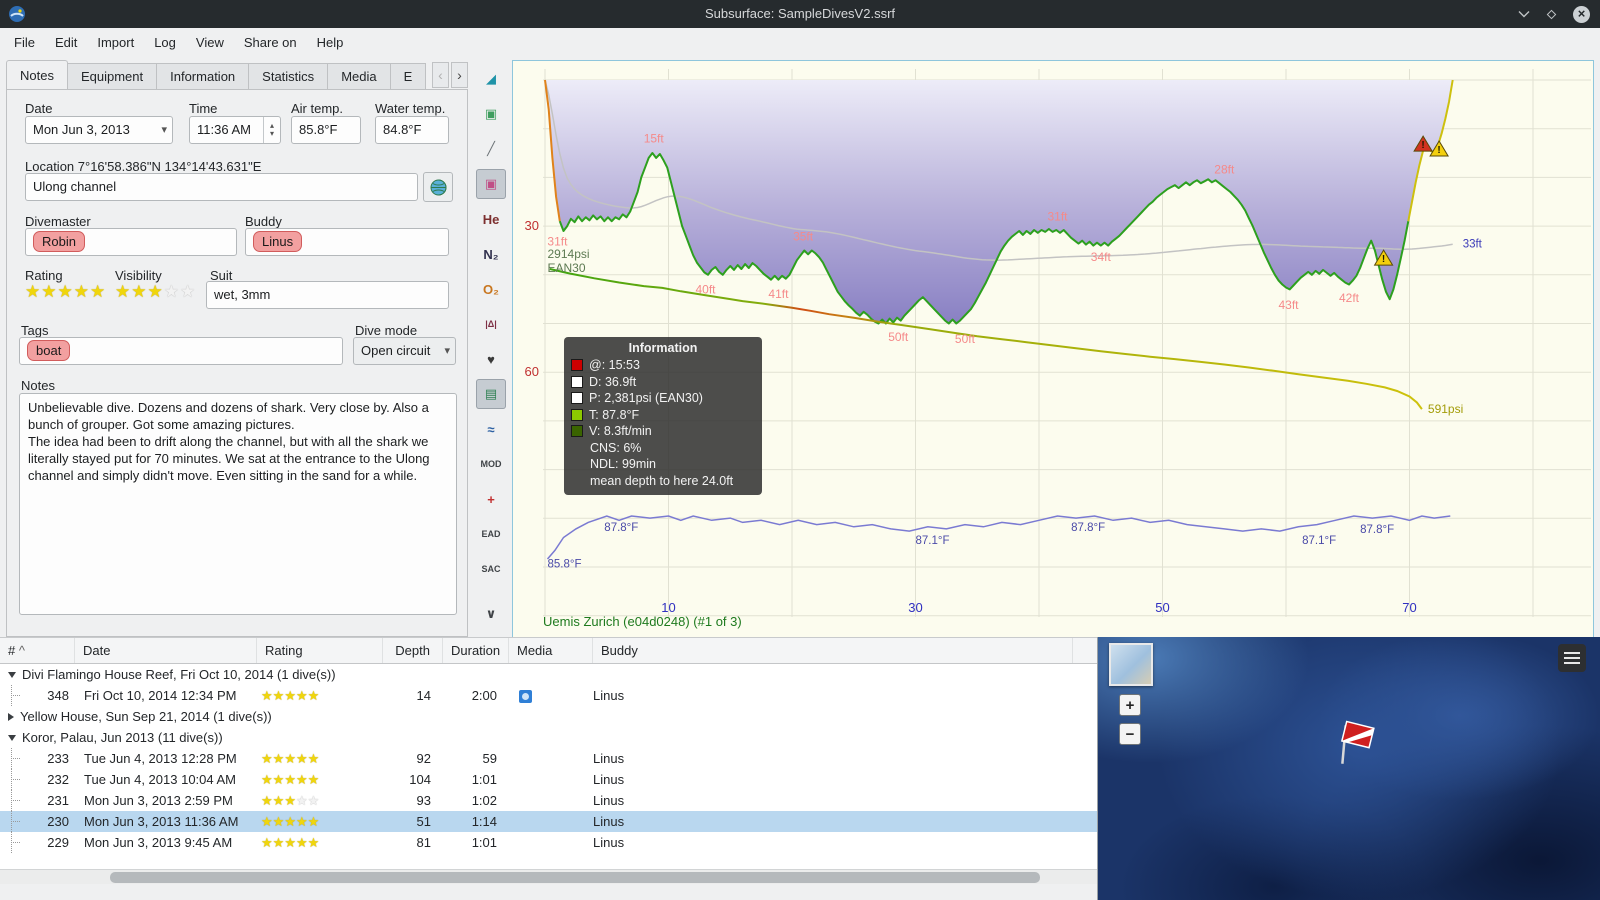 Image resolution: width=1600 pixels, height=900 pixels. What do you see at coordinates (491, 219) in the screenshot?
I see `helium-graph-icon: He` at bounding box center [491, 219].